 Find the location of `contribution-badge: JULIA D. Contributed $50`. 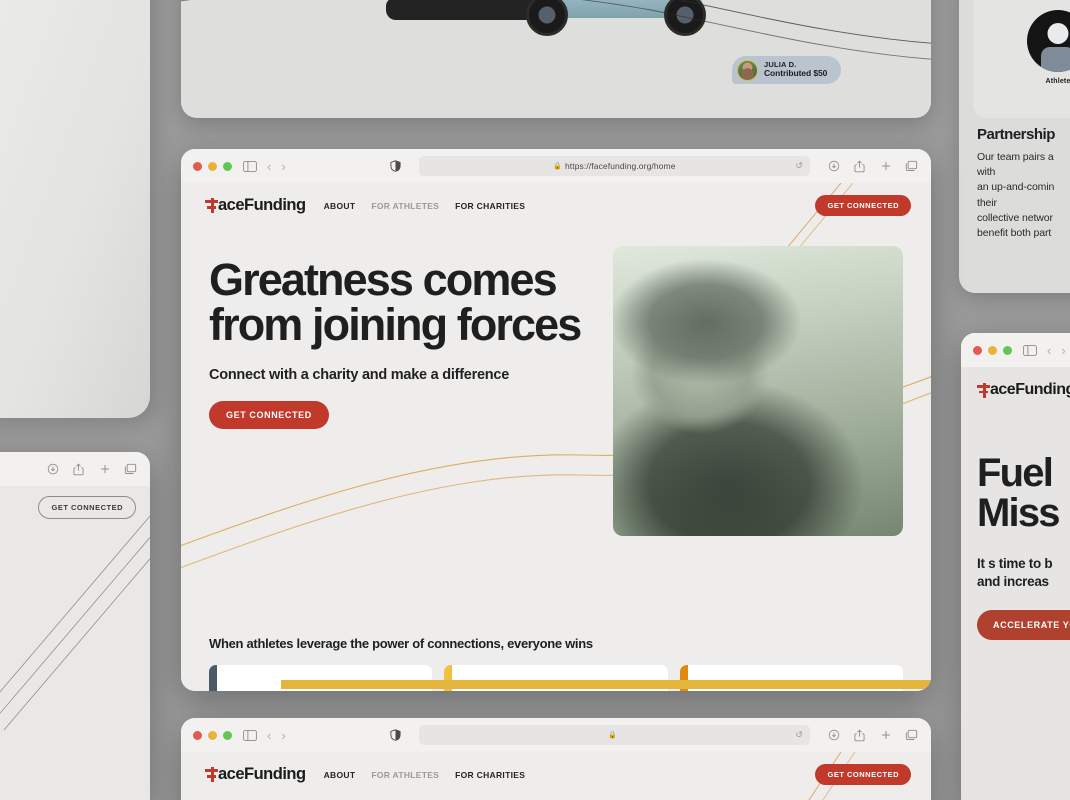

contribution-badge: JULIA D. Contributed $50 is located at coordinates (787, 70).